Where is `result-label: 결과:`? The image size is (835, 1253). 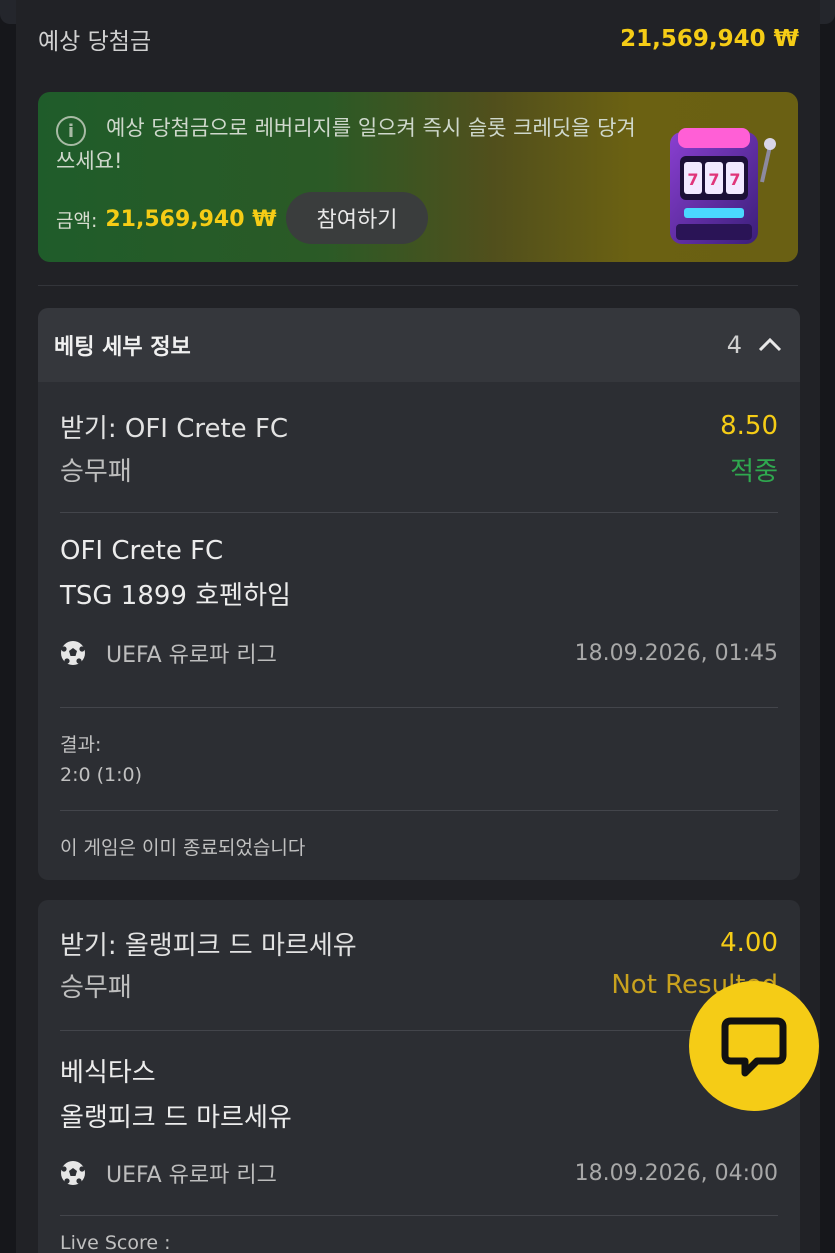 result-label: 결과: is located at coordinates (81, 745).